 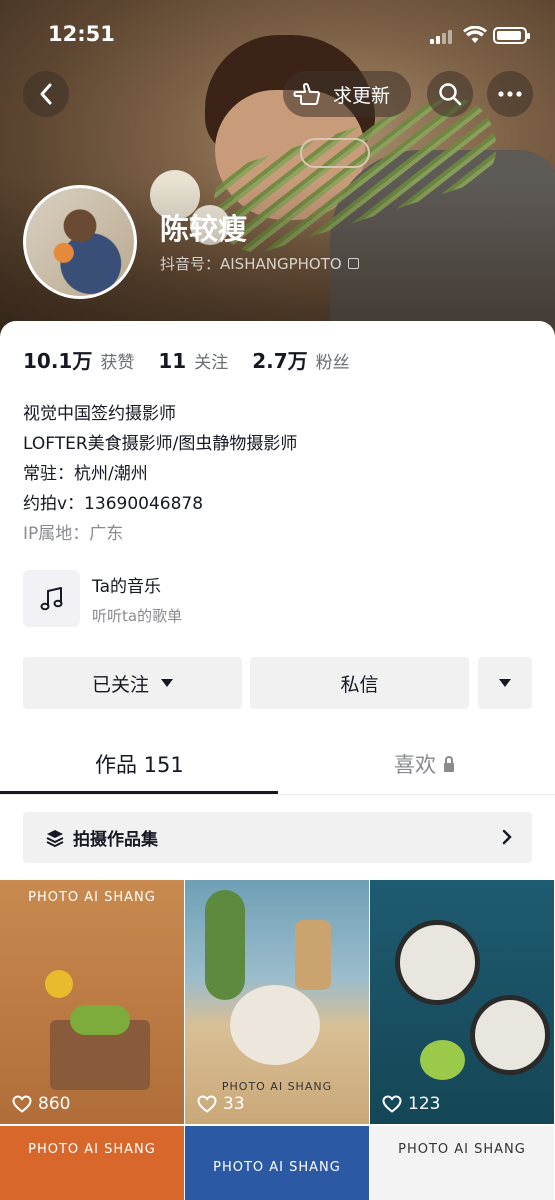 I want to click on work-thumbnail: PHOTO AI SHANG 33, so click(x=277, y=1002).